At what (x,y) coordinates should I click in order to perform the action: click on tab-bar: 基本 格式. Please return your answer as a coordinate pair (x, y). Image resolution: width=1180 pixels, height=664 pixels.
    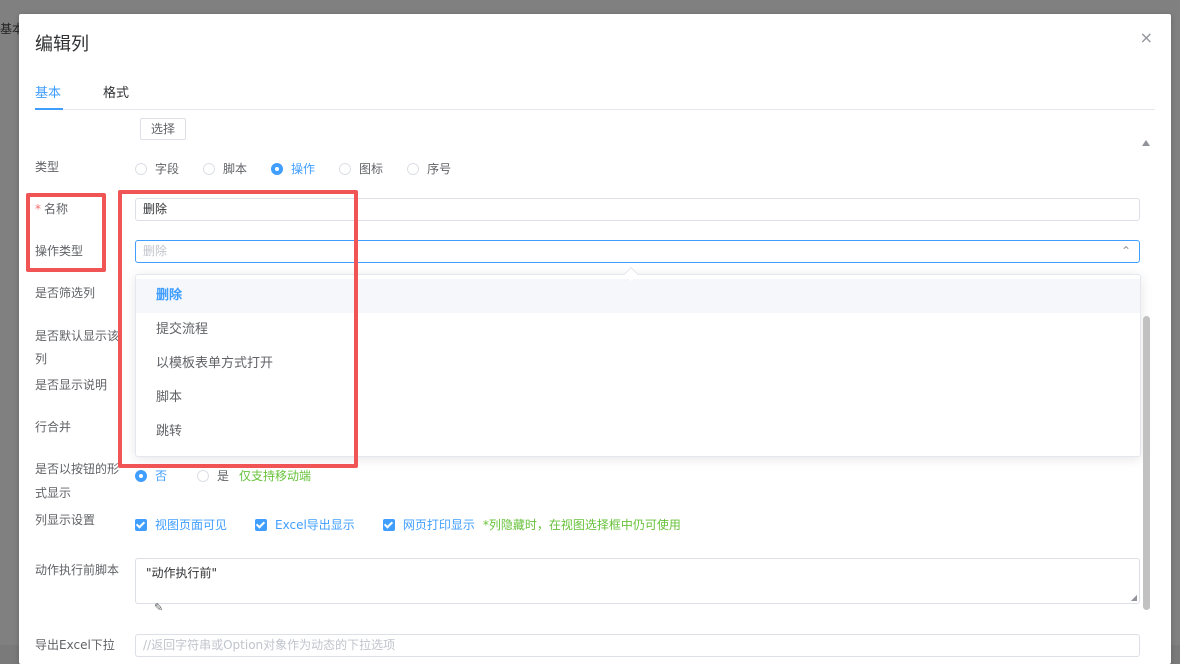
    Looking at the image, I should click on (595, 95).